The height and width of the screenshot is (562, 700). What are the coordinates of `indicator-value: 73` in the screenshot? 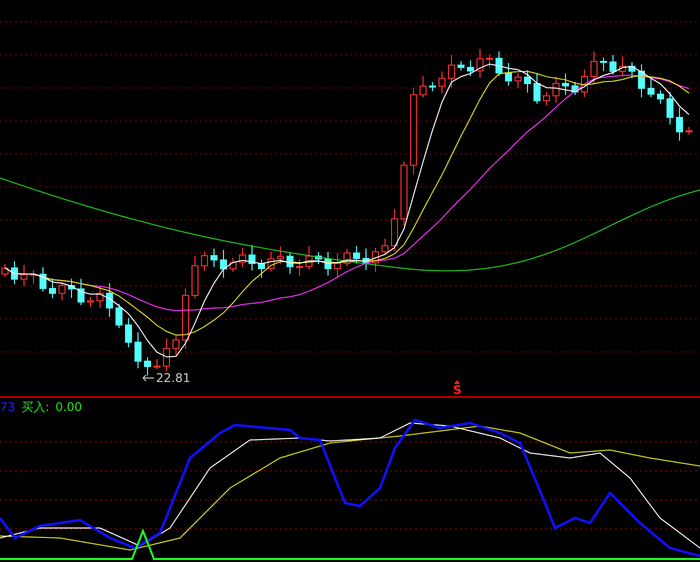 It's located at (8, 407).